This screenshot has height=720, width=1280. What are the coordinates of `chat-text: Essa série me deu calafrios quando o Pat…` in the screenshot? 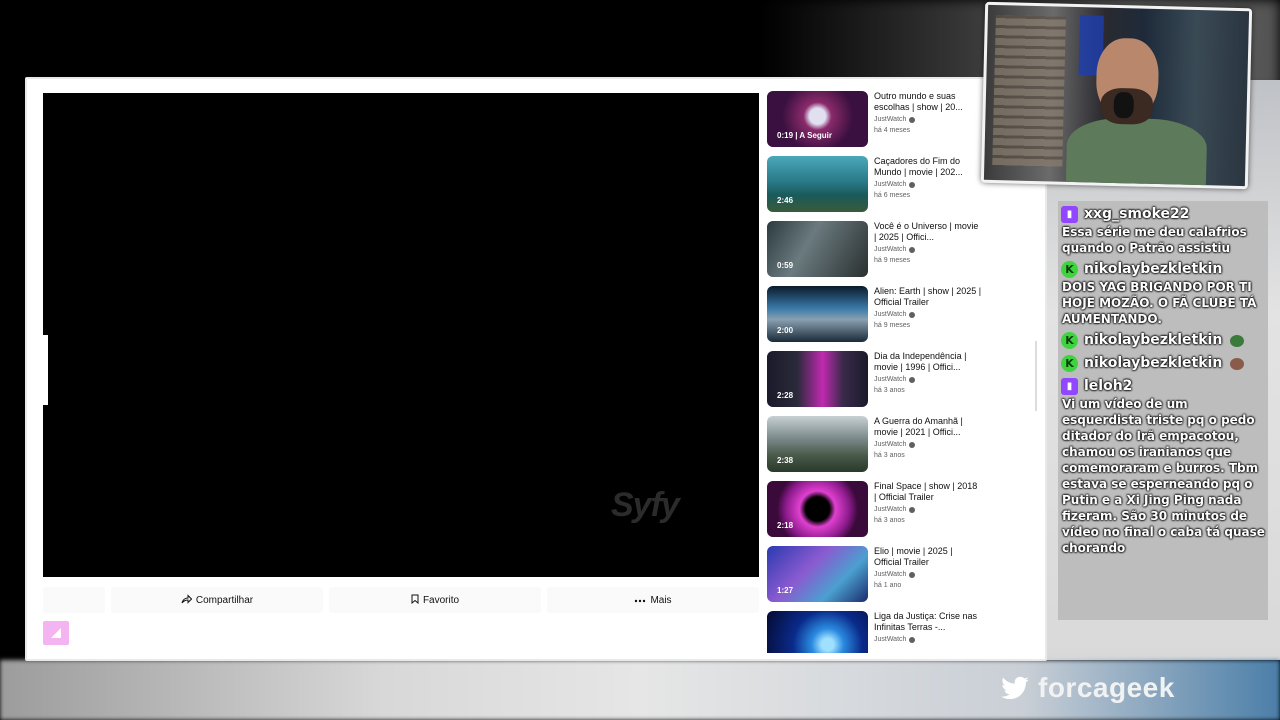 It's located at (1154, 240).